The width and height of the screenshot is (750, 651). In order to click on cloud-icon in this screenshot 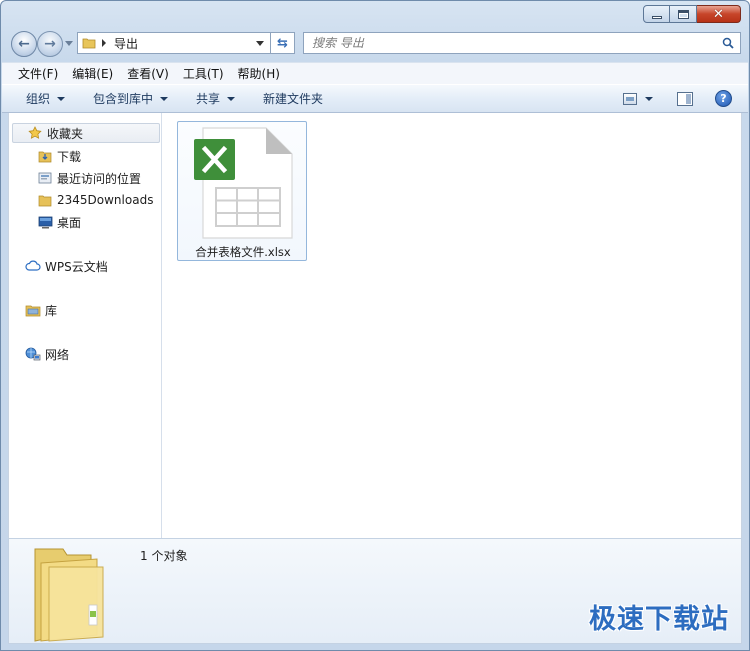, I will do `click(33, 266)`.